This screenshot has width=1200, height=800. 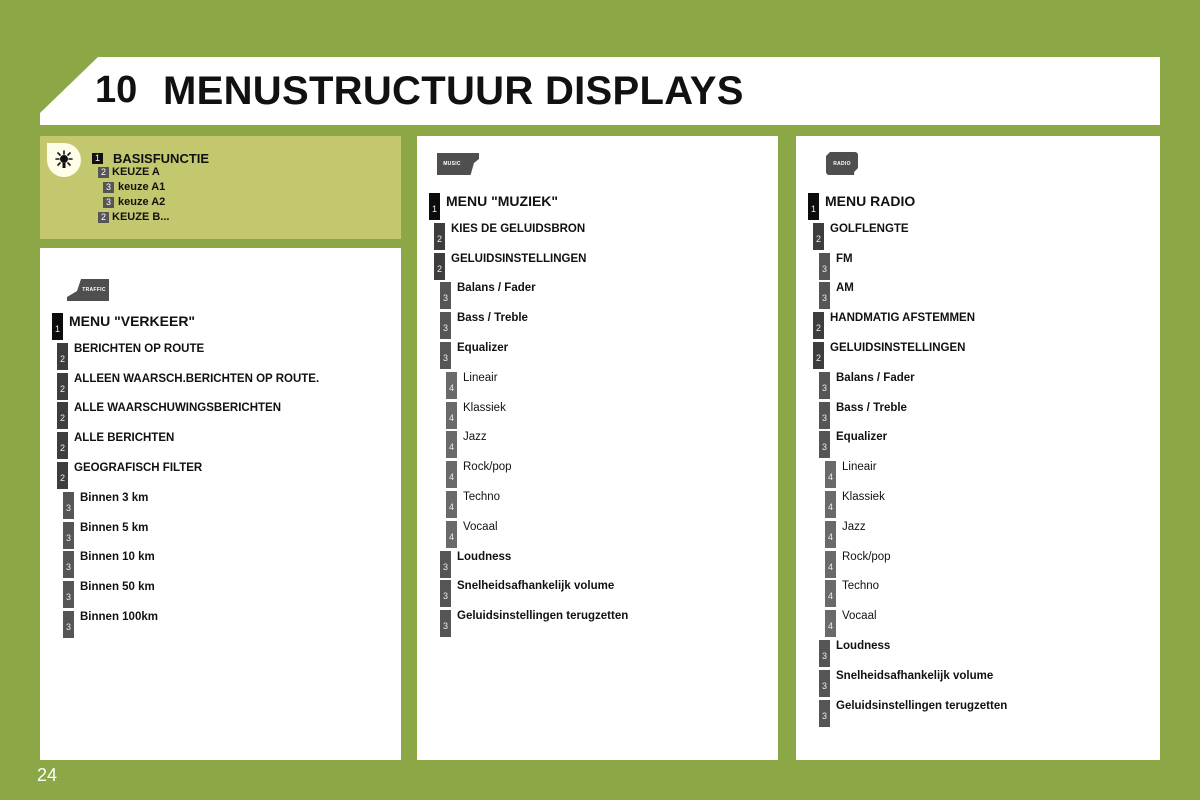 I want to click on menu-item-label: AM, so click(x=845, y=288).